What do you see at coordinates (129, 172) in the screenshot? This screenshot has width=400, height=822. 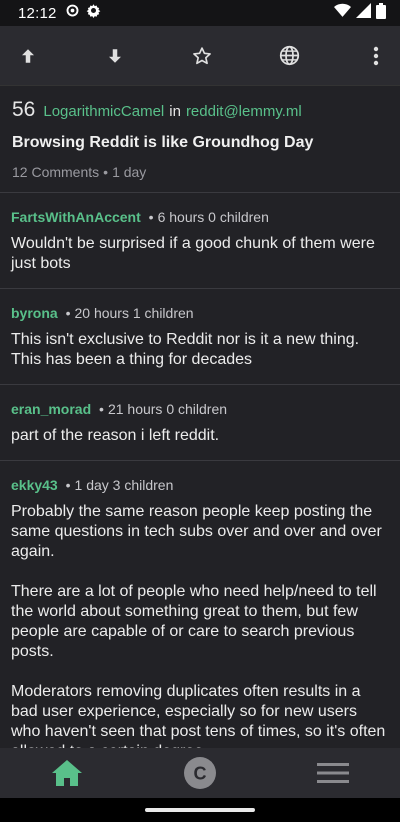 I see `post-age: 1 day` at bounding box center [129, 172].